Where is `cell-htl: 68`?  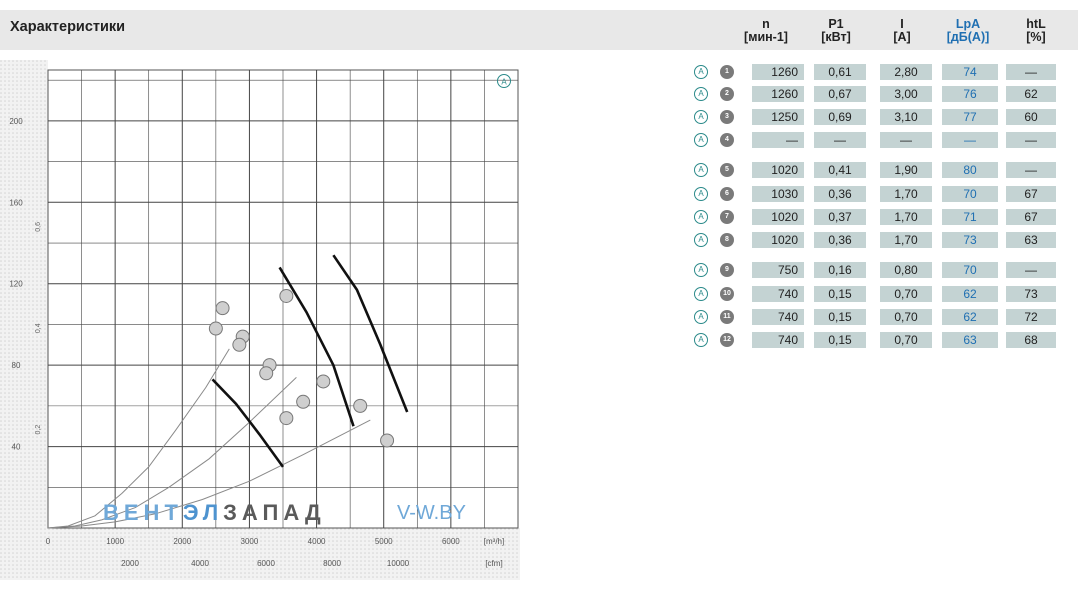 cell-htl: 68 is located at coordinates (1031, 340).